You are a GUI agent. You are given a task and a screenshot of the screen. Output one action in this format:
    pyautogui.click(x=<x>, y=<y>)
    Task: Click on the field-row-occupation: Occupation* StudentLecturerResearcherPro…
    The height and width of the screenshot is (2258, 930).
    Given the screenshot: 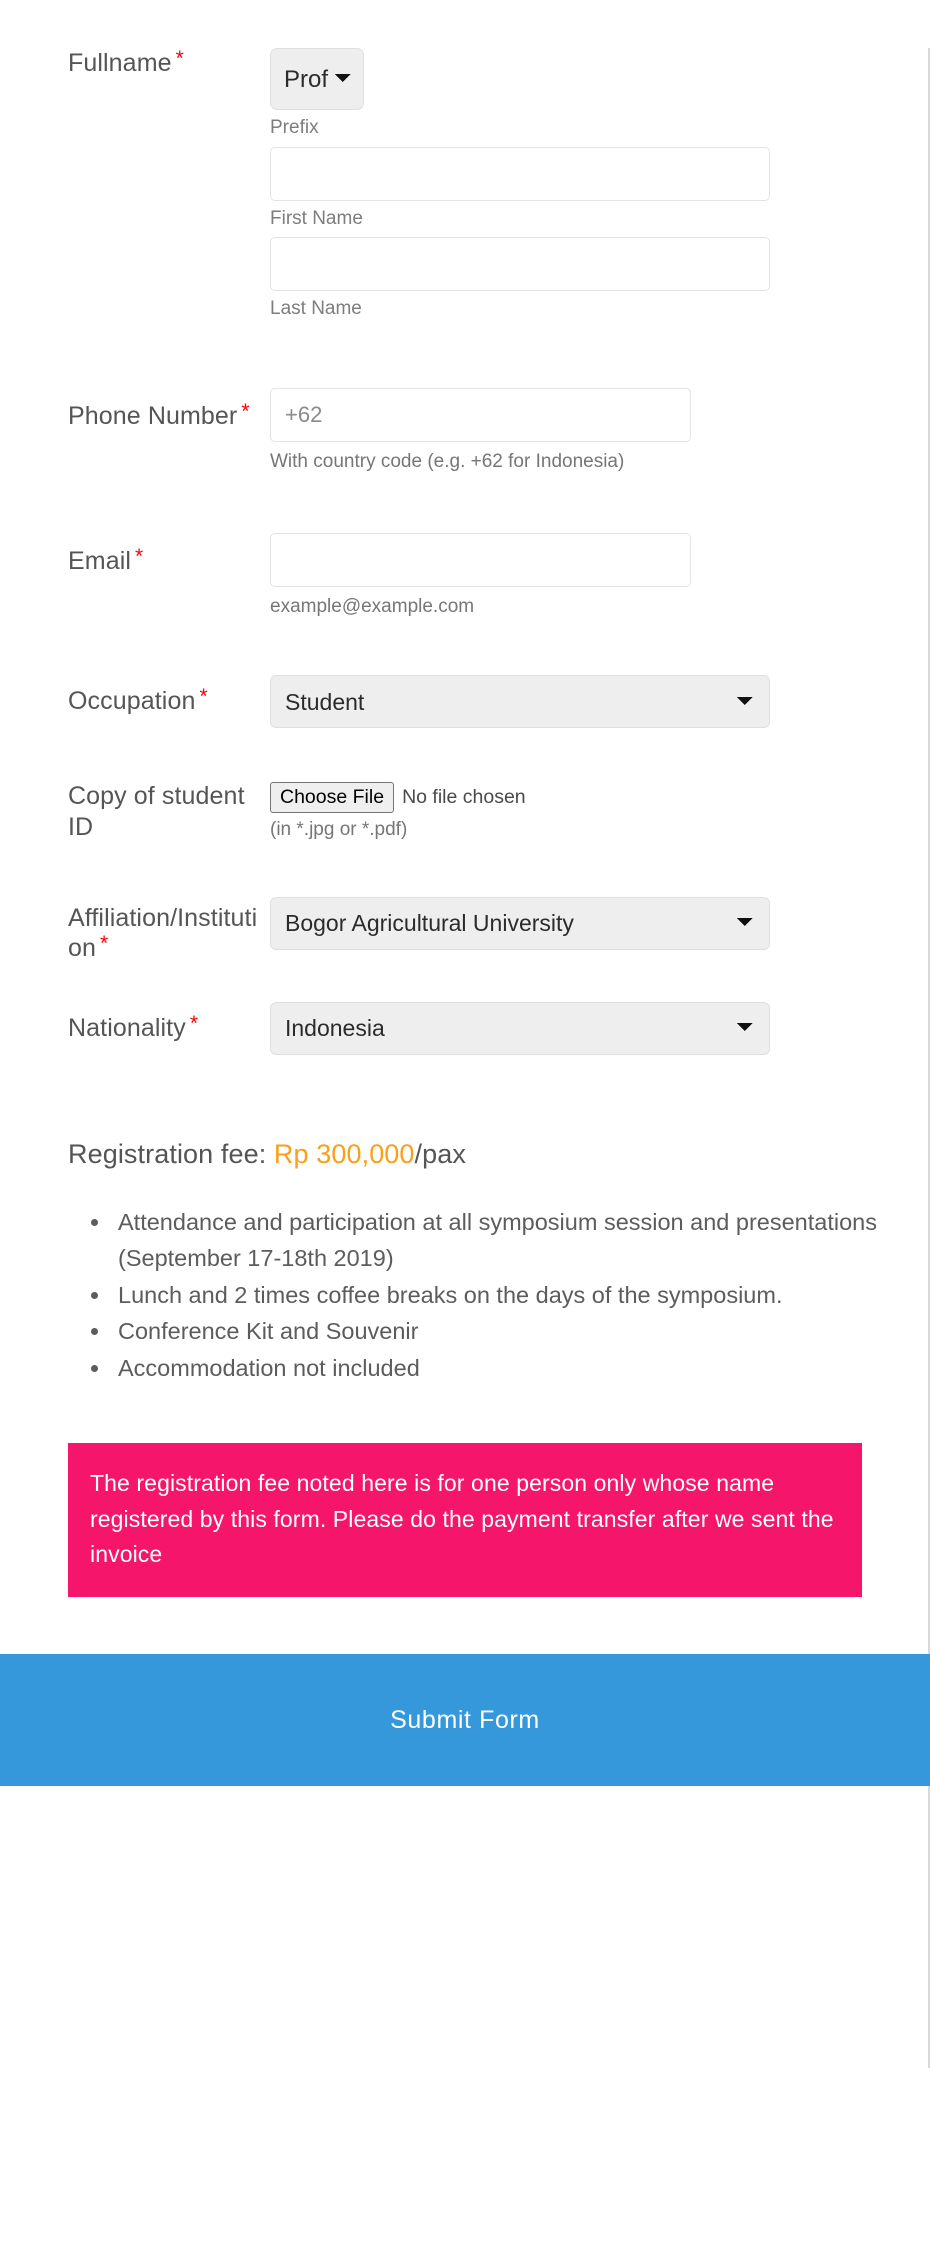 What is the action you would take?
    pyautogui.click(x=465, y=702)
    